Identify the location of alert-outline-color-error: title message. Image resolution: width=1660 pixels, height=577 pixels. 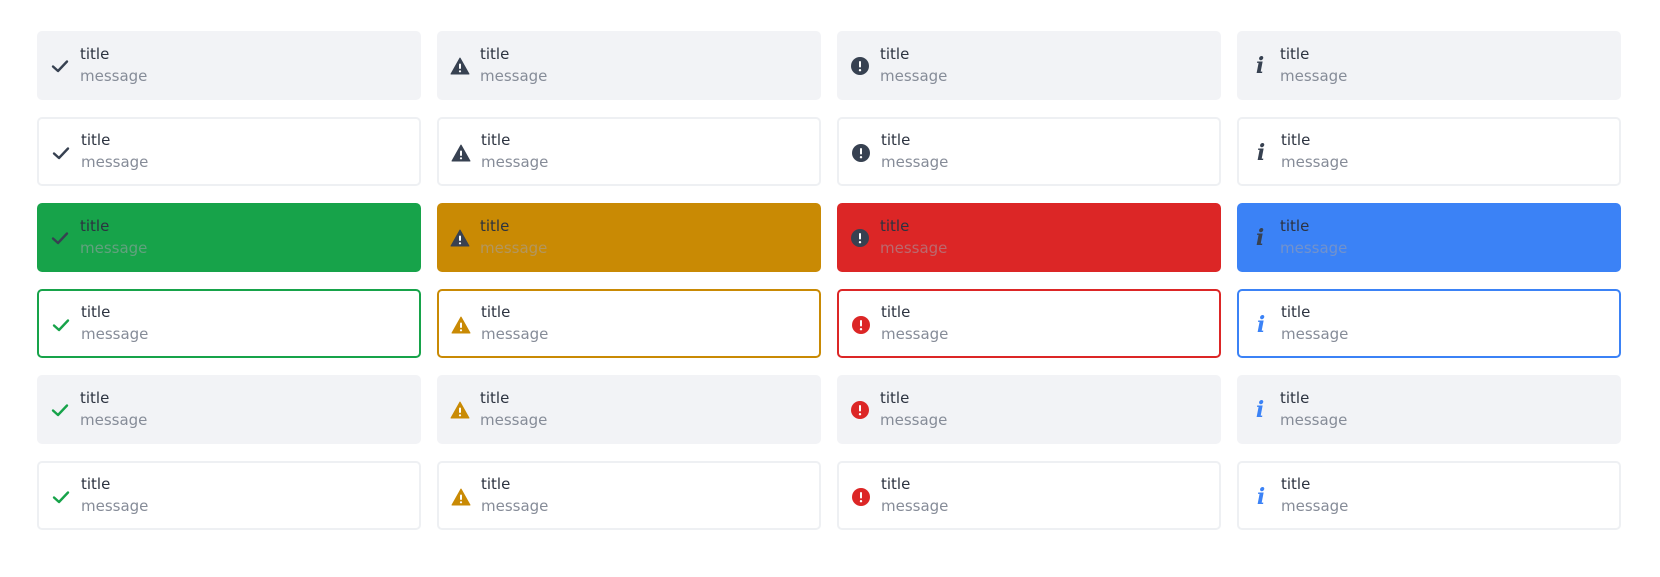
(1029, 323).